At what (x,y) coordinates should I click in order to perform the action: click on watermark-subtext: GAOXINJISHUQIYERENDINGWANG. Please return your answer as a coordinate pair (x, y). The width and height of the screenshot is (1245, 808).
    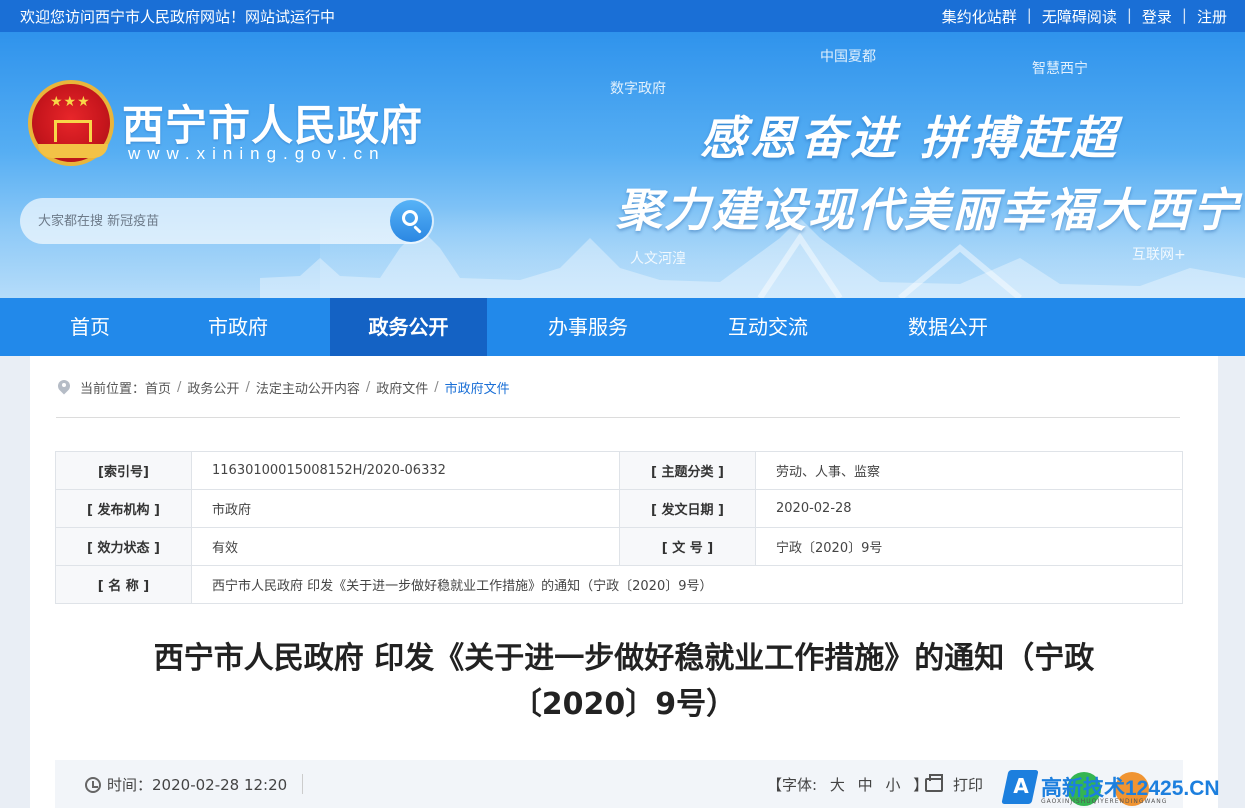
    Looking at the image, I should click on (1104, 801).